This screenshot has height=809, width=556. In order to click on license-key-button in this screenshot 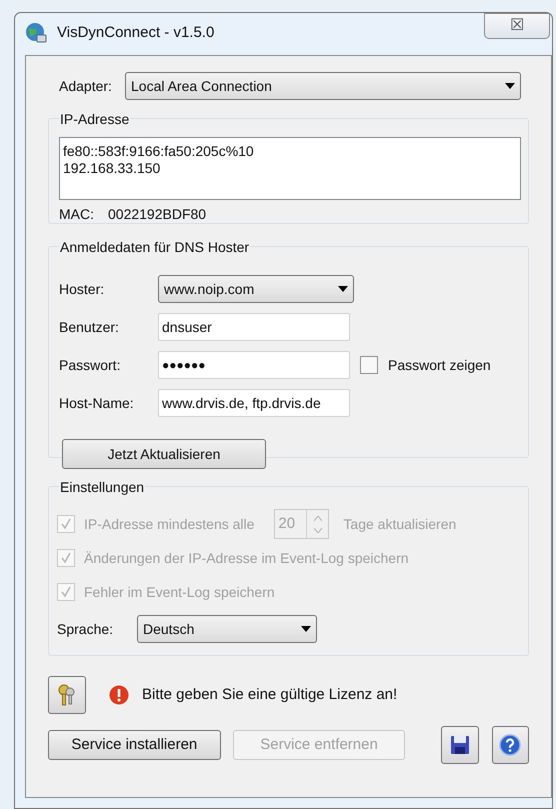, I will do `click(67, 695)`.